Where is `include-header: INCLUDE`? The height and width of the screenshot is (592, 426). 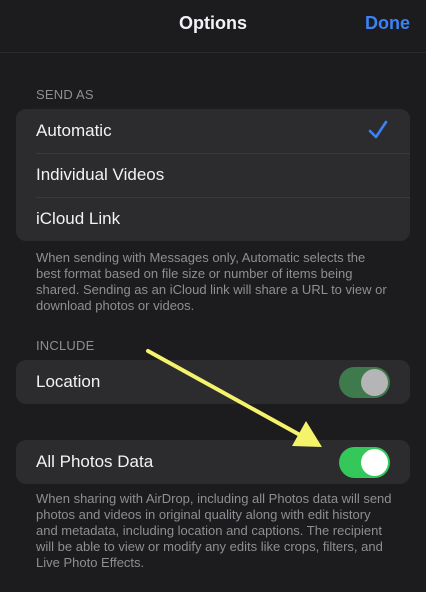 include-header: INCLUDE is located at coordinates (65, 345).